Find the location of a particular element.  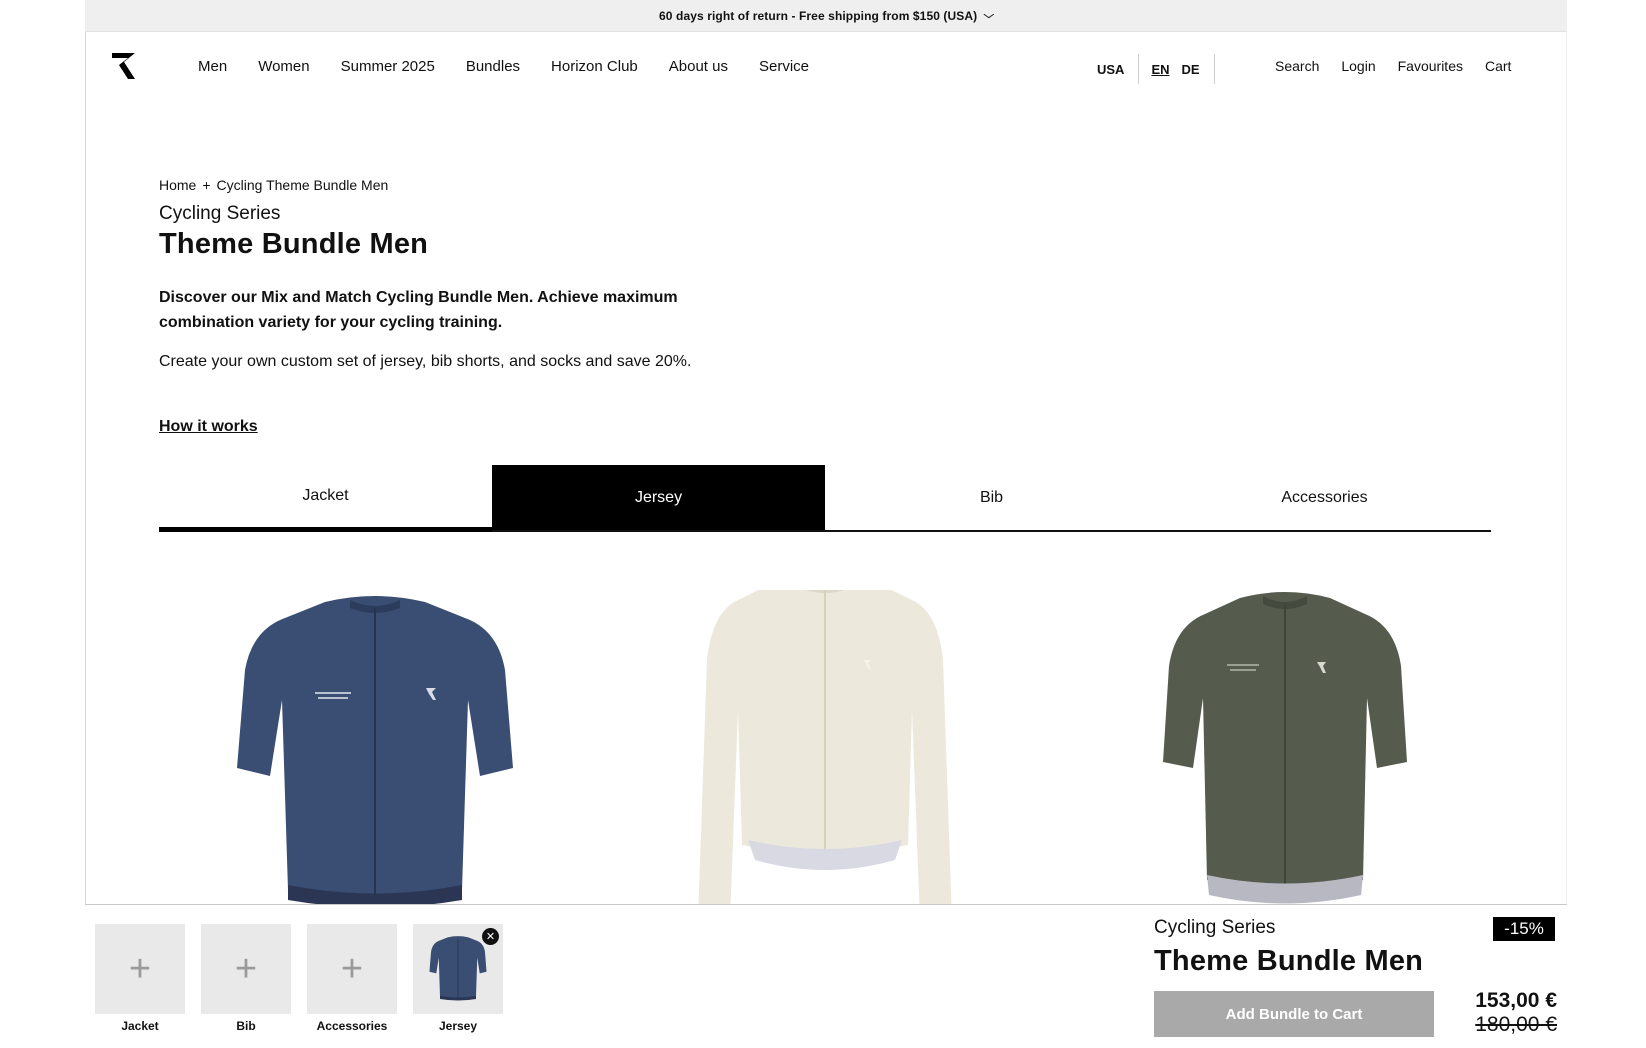

olive-jersey-image is located at coordinates (1285, 748).